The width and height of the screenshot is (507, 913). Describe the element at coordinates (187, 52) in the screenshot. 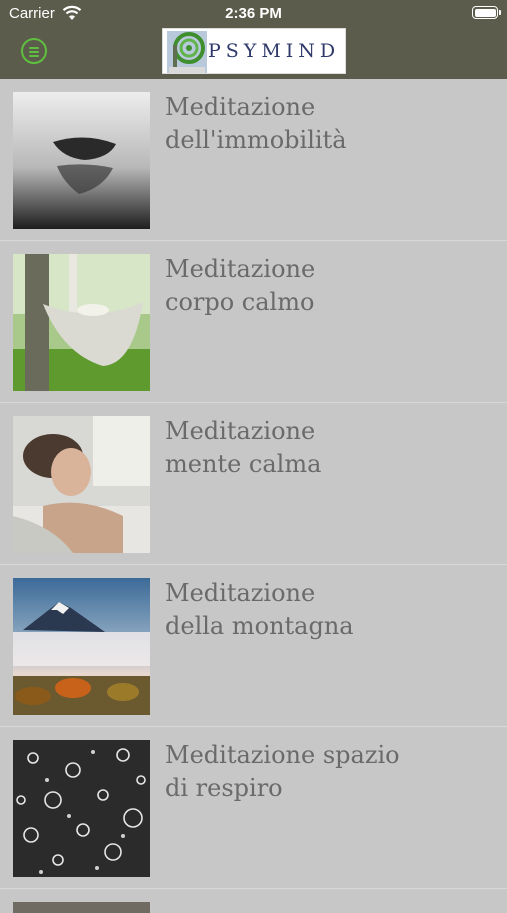

I see `spiral-logo-icon` at that location.